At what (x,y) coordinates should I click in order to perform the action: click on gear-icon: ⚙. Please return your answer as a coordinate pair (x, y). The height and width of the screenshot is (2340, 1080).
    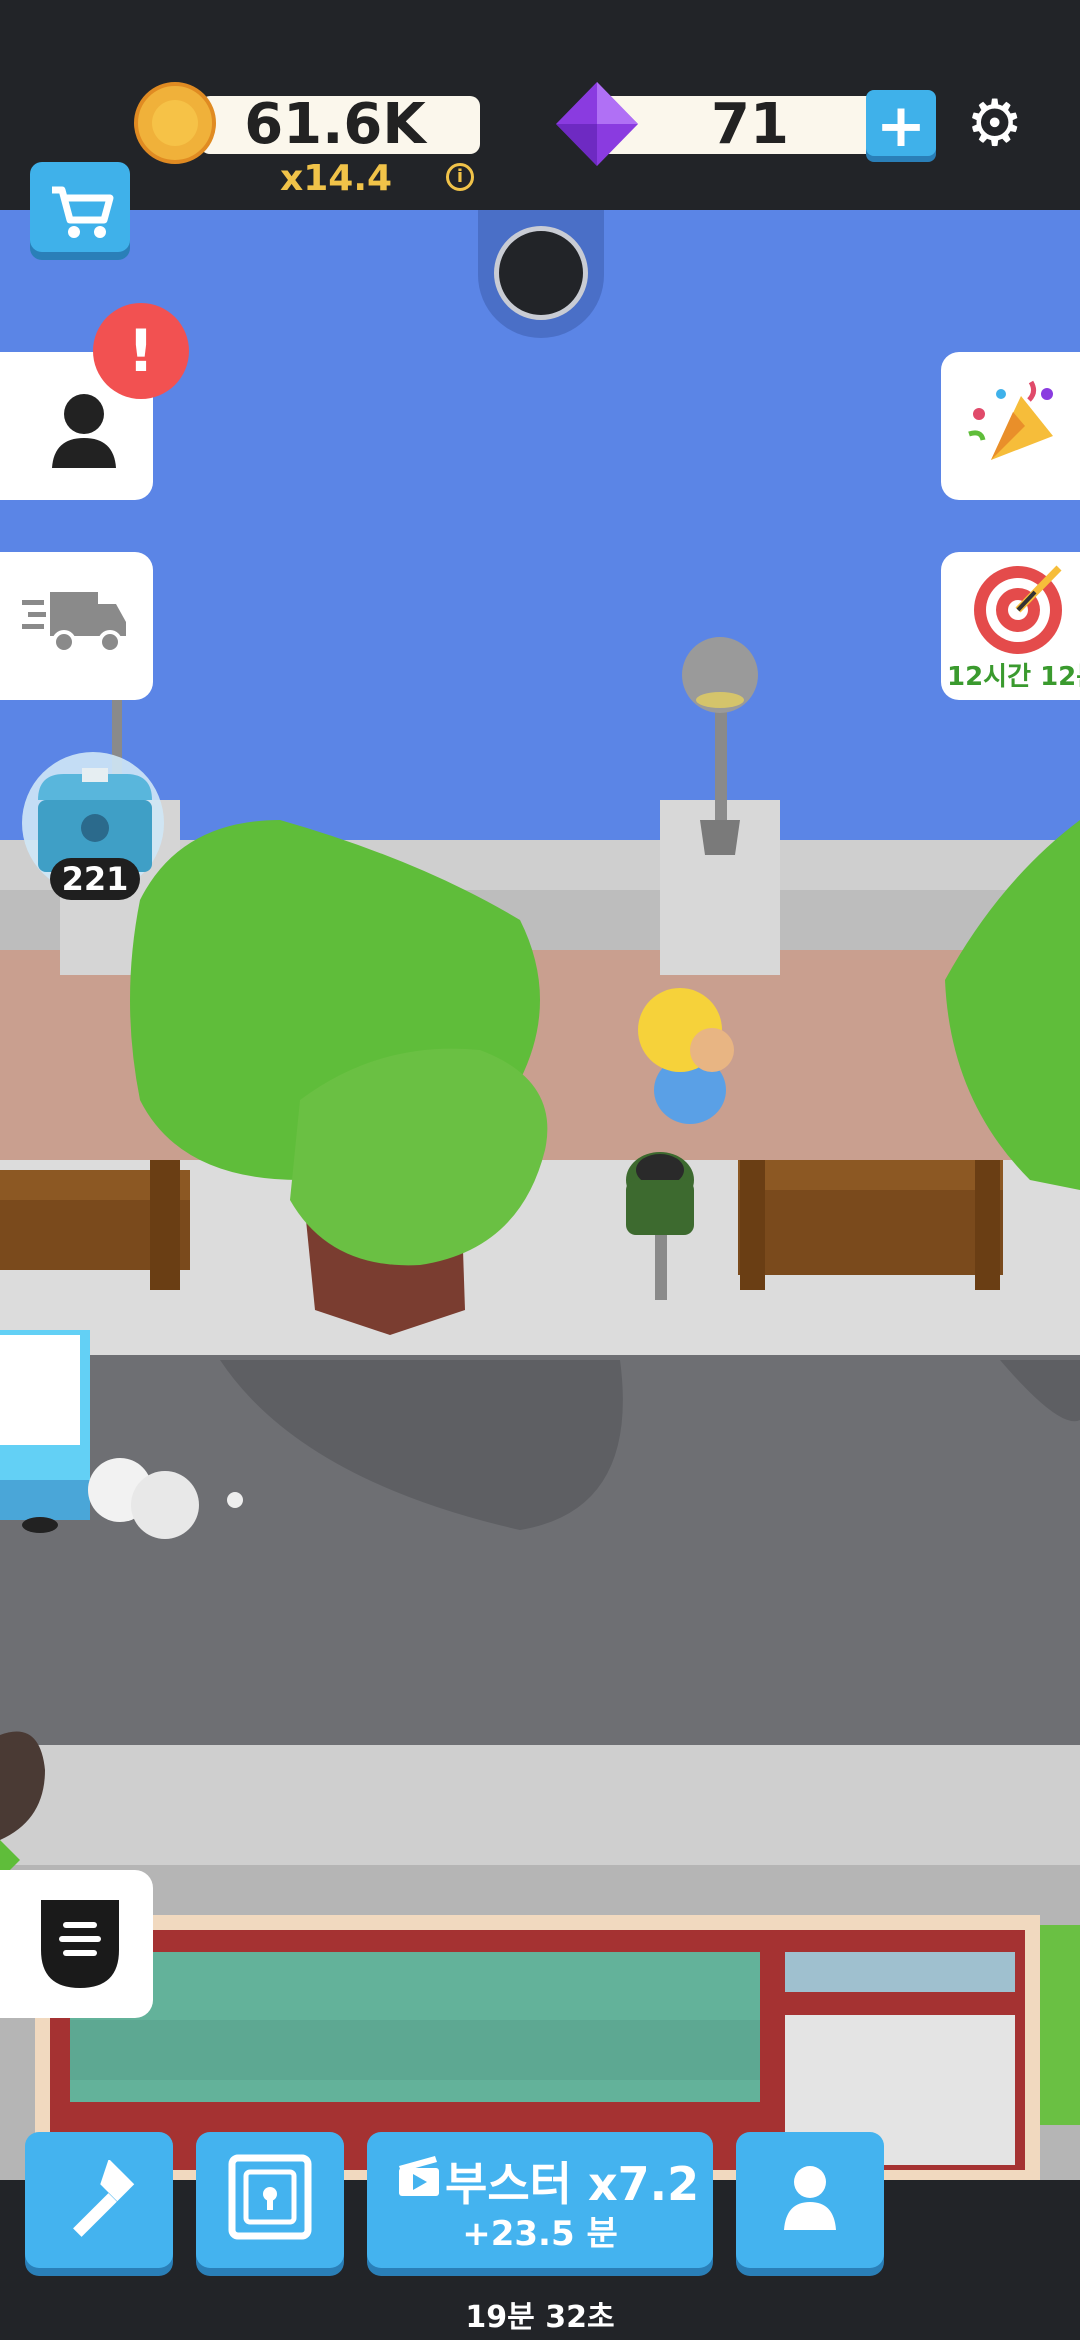
    Looking at the image, I should click on (994, 124).